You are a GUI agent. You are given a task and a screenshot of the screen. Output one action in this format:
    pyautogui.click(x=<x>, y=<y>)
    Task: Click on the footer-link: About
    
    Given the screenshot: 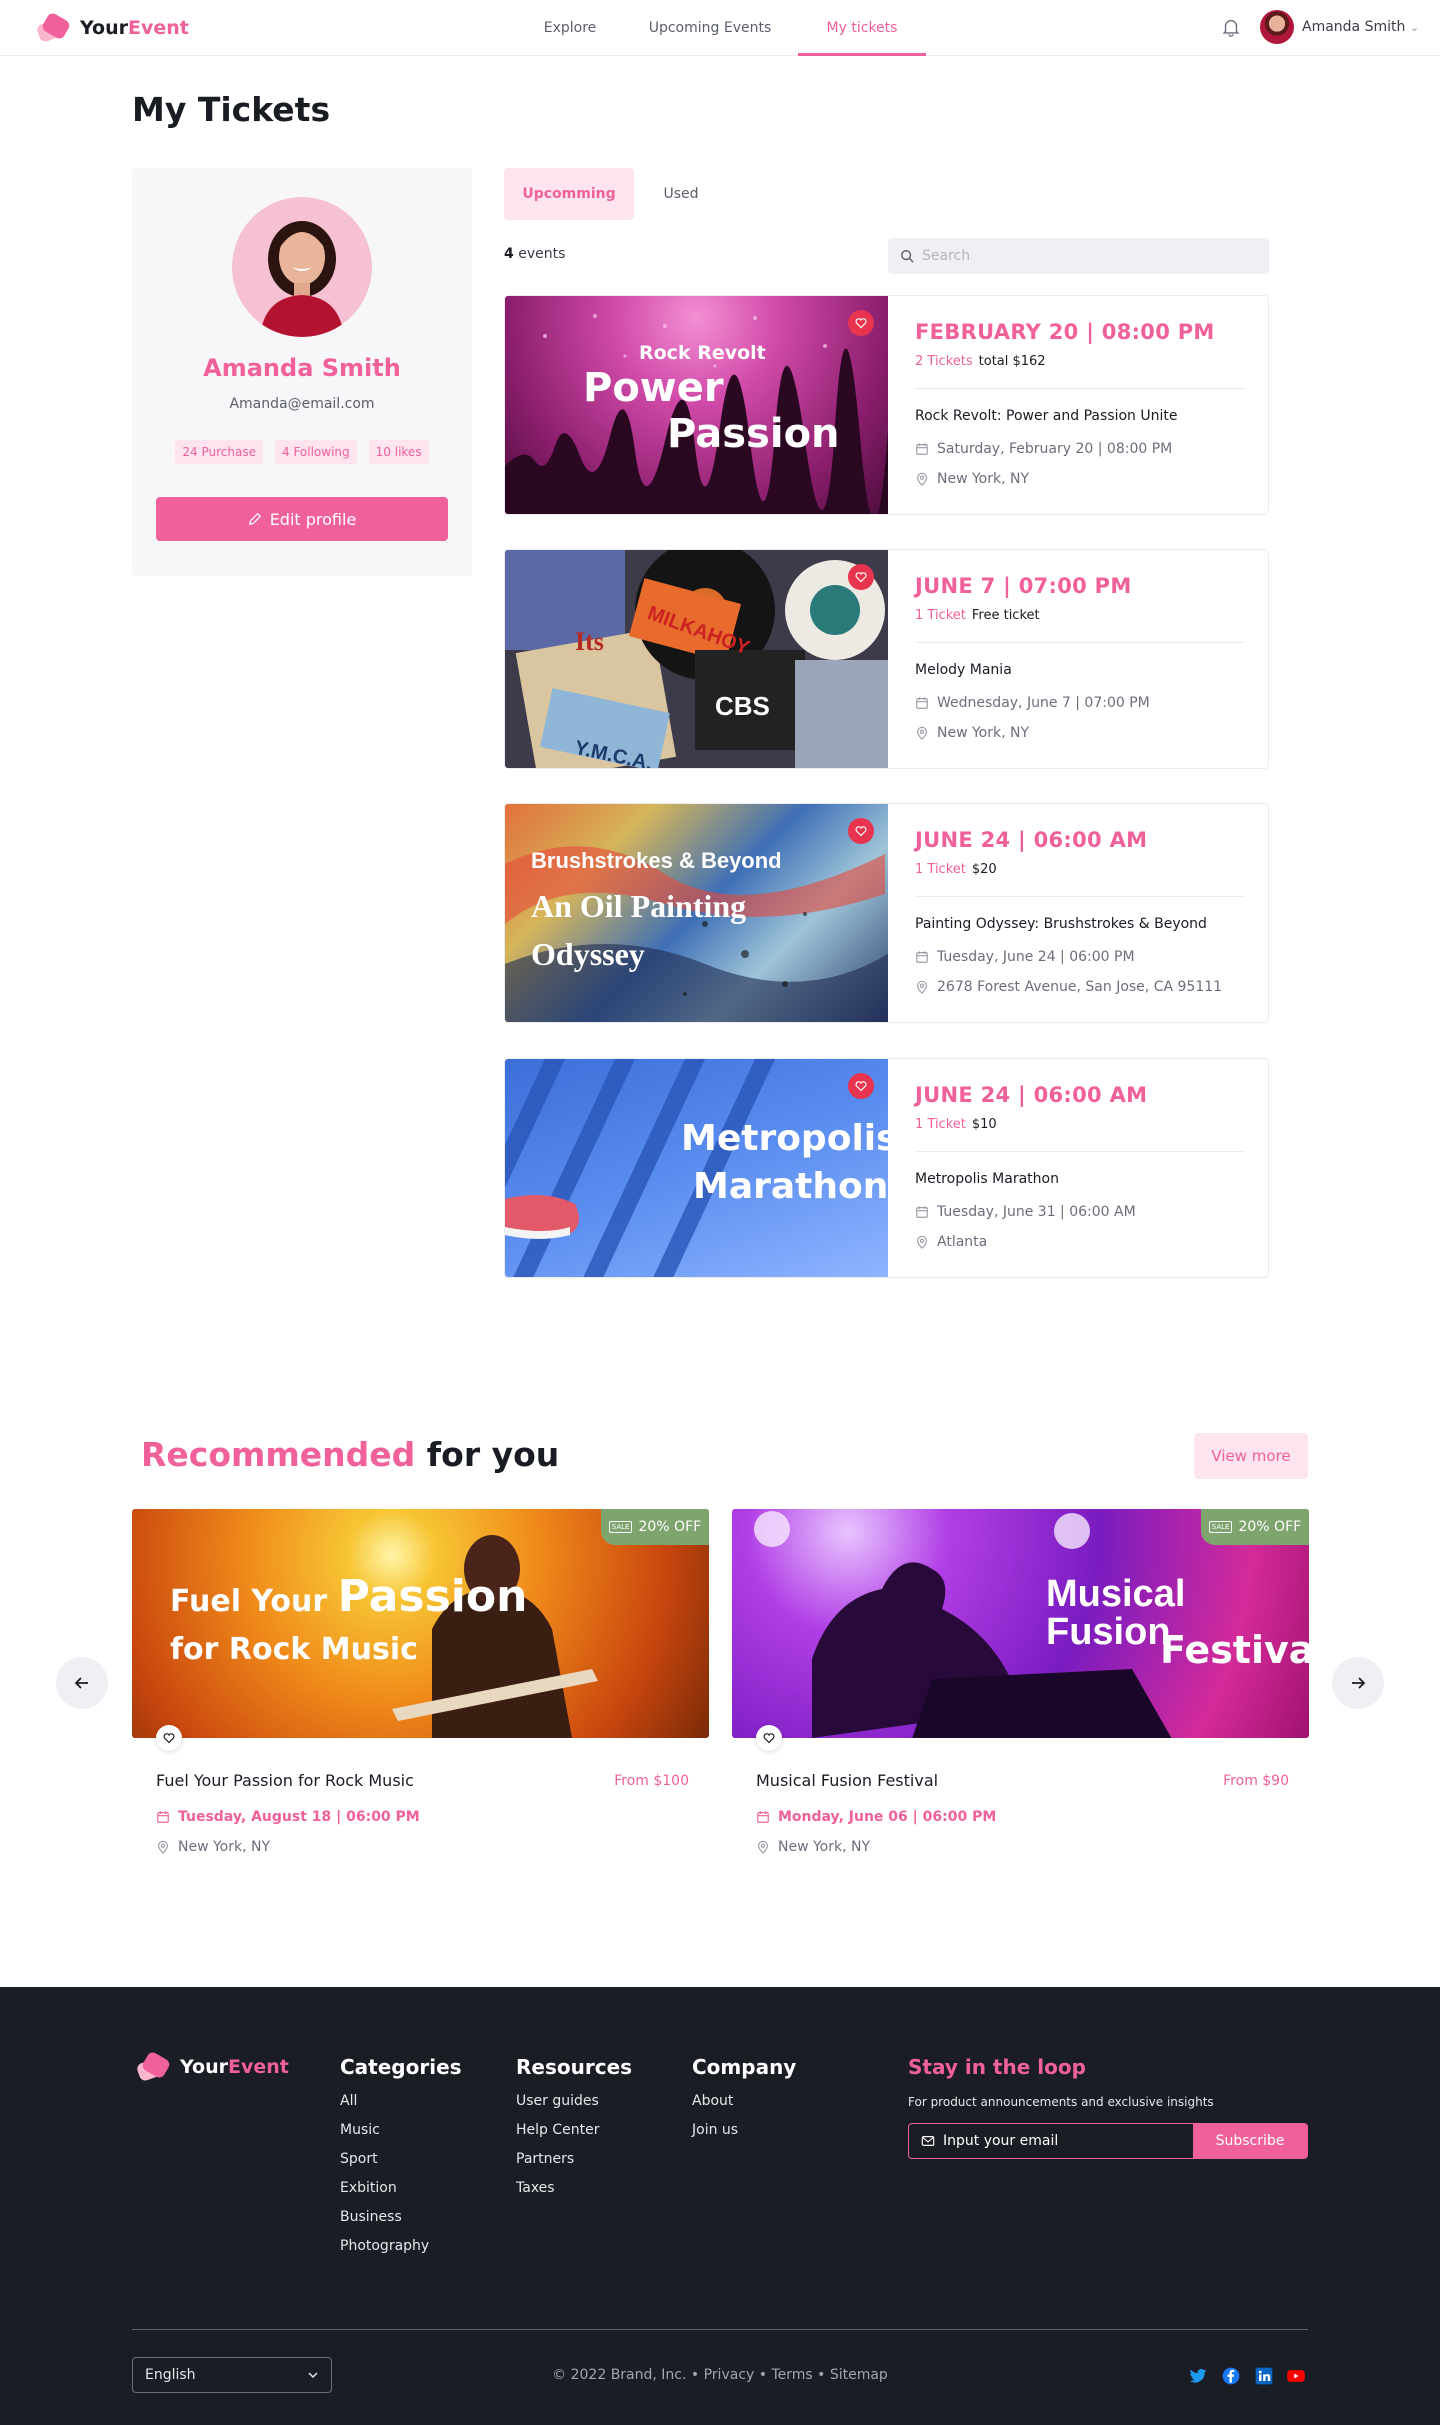 What is the action you would take?
    pyautogui.click(x=744, y=2101)
    